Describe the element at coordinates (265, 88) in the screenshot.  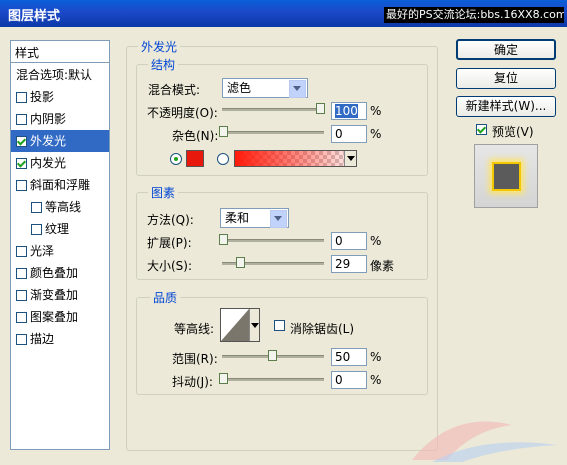
I see `blend-mode-select: 滤色` at that location.